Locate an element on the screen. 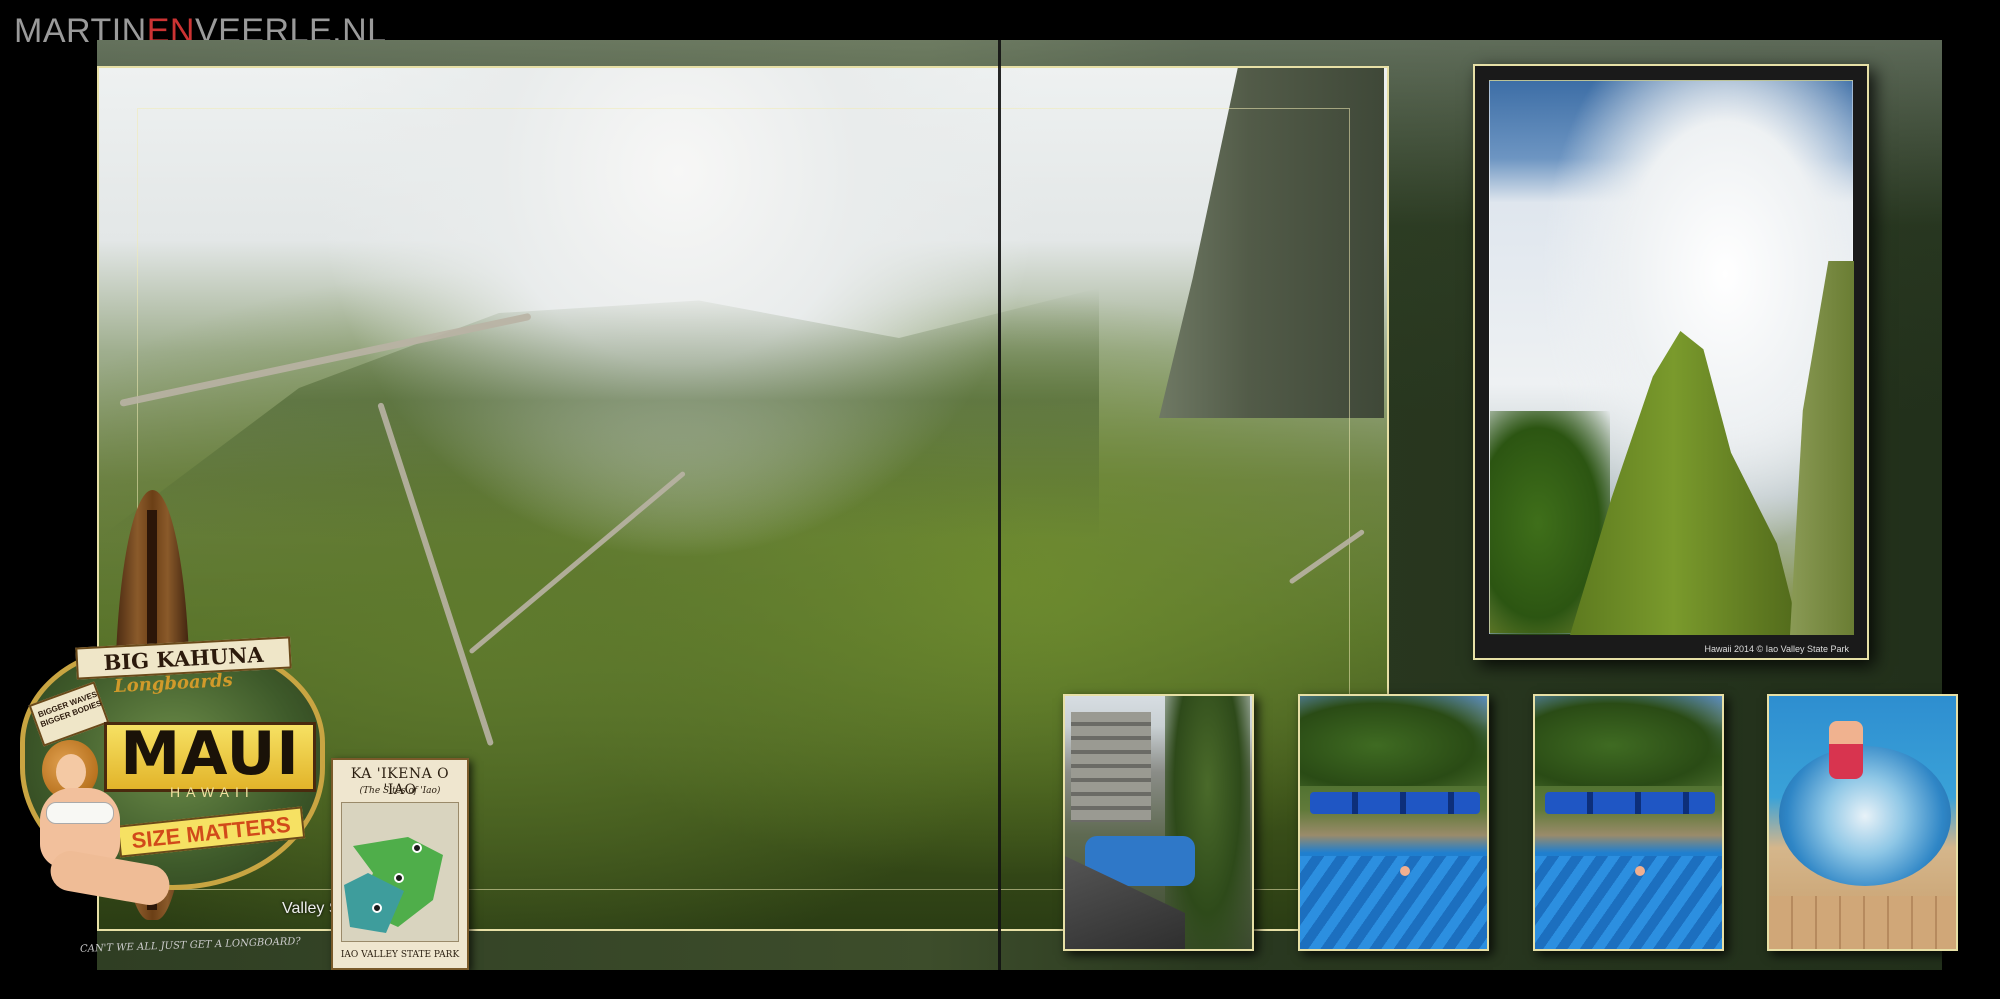 This screenshot has width=2000, height=999. iao-needle-image is located at coordinates (1671, 357).